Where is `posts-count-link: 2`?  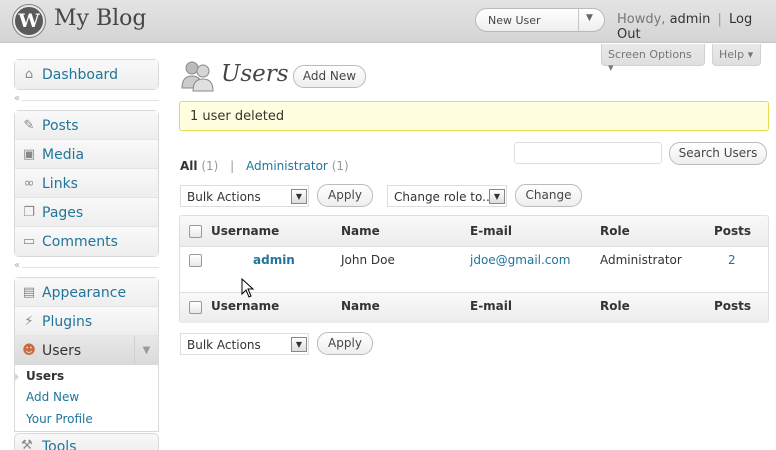
posts-count-link: 2 is located at coordinates (732, 260).